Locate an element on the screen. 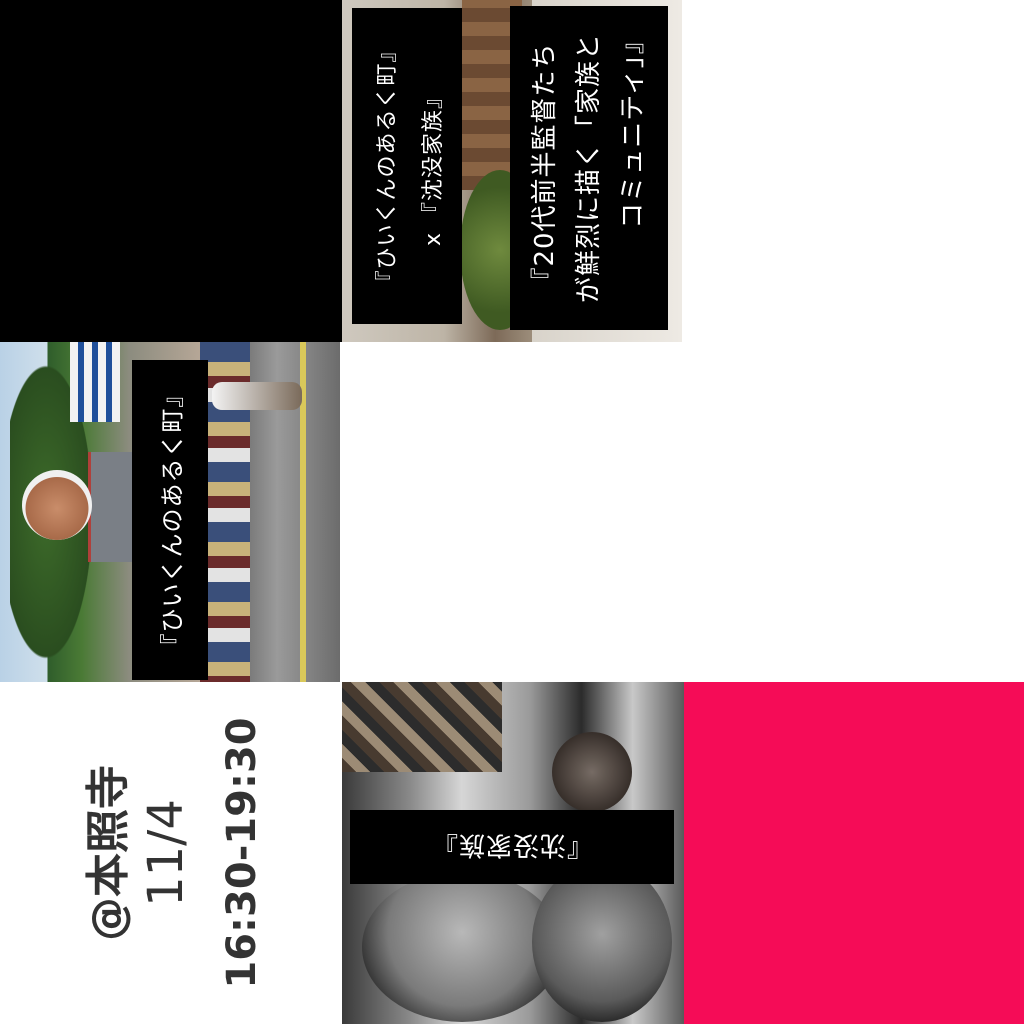 The image size is (1024, 1024). tagline-line-3: コミュニティ」』 is located at coordinates (633, 128).